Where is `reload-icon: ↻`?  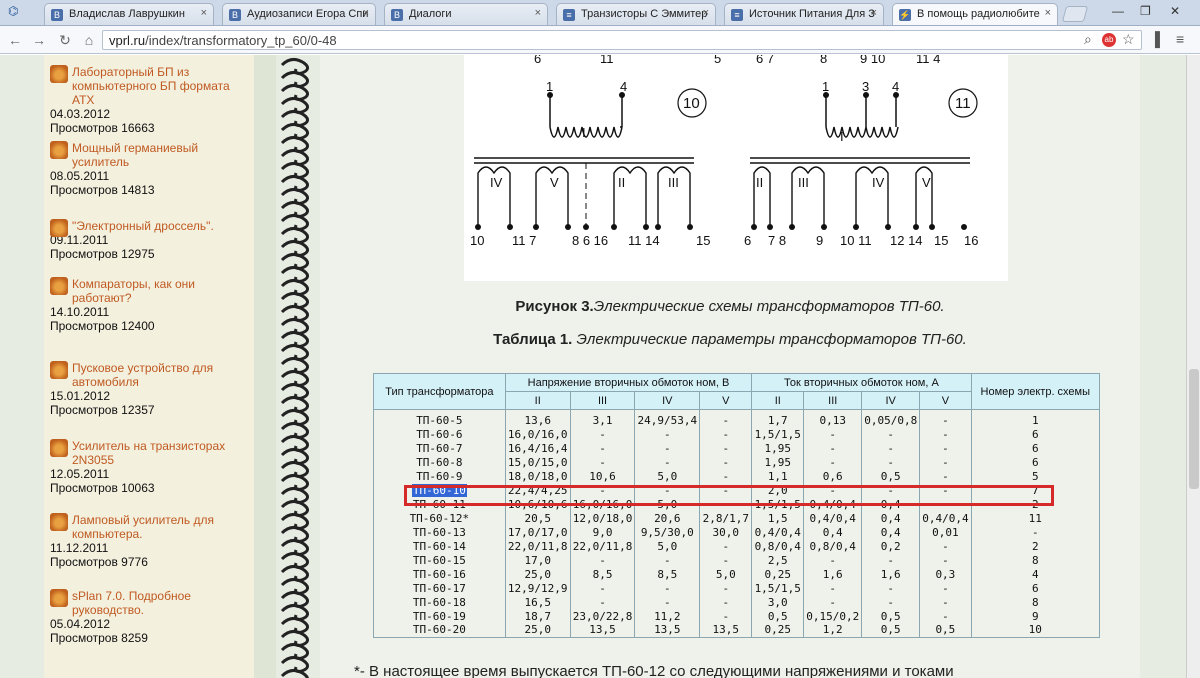 reload-icon: ↻ is located at coordinates (65, 40).